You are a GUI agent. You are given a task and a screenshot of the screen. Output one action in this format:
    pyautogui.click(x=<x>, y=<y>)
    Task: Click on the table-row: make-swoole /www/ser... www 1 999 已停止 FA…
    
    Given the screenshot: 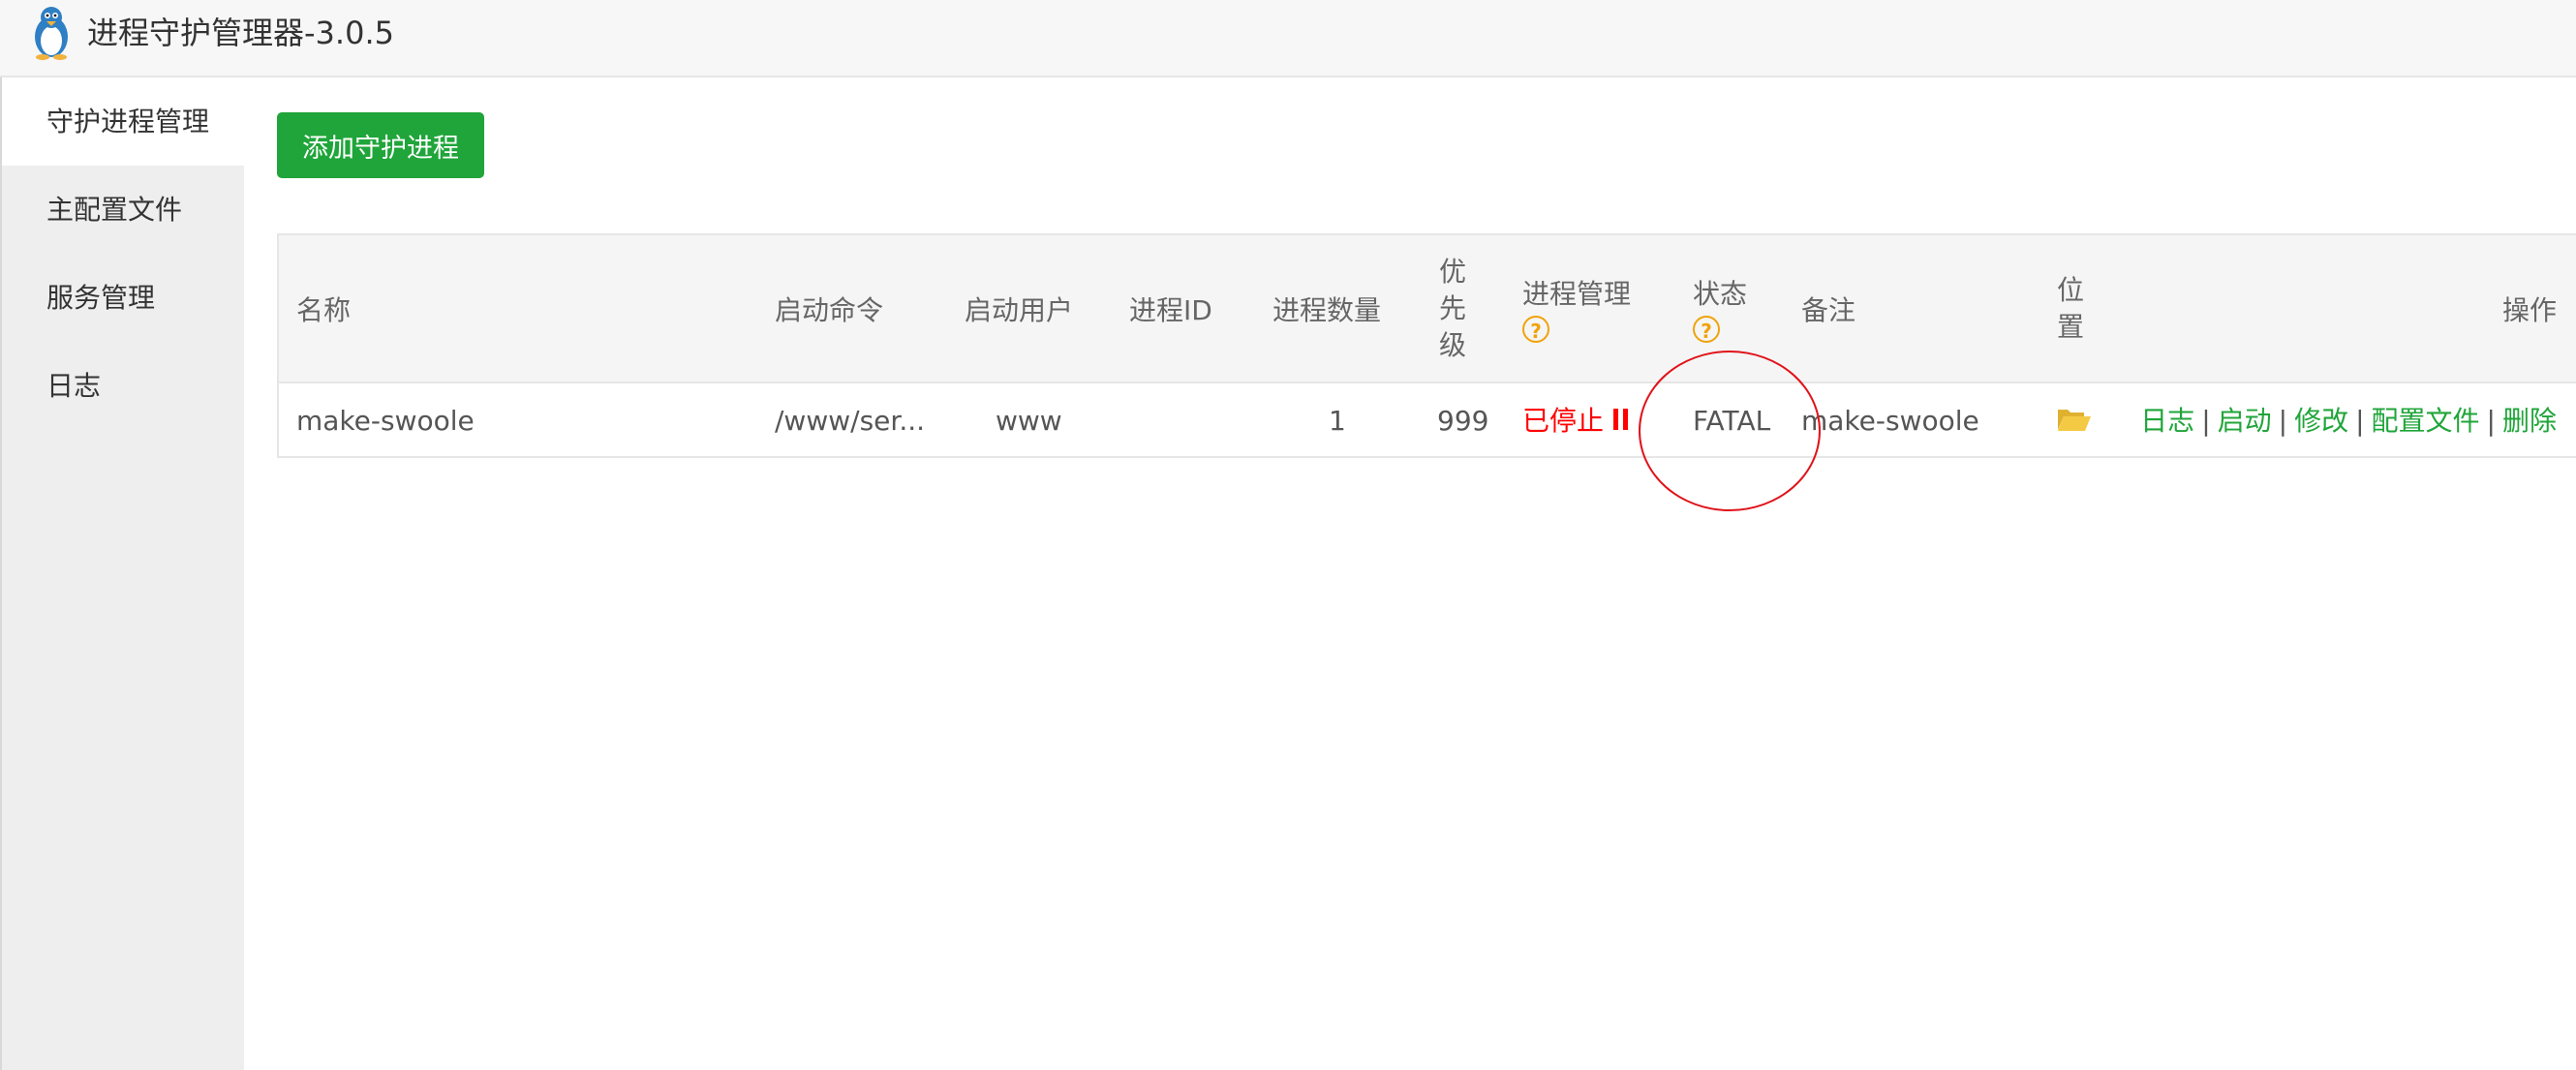 What is the action you would take?
    pyautogui.click(x=1427, y=420)
    